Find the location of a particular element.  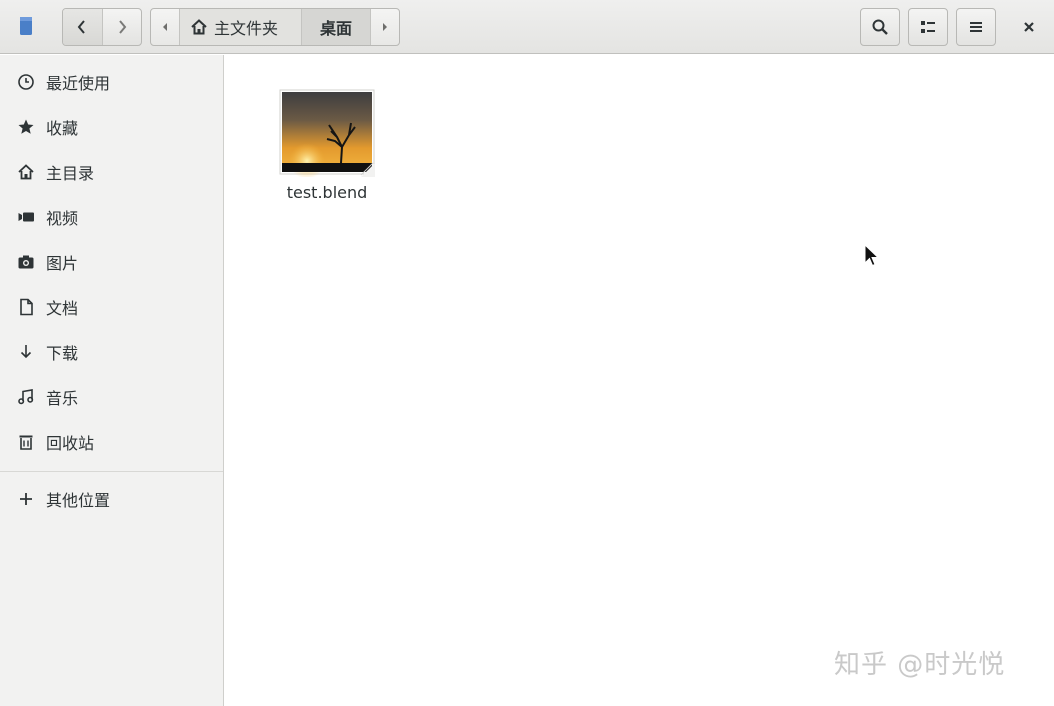

menu-button is located at coordinates (976, 27).